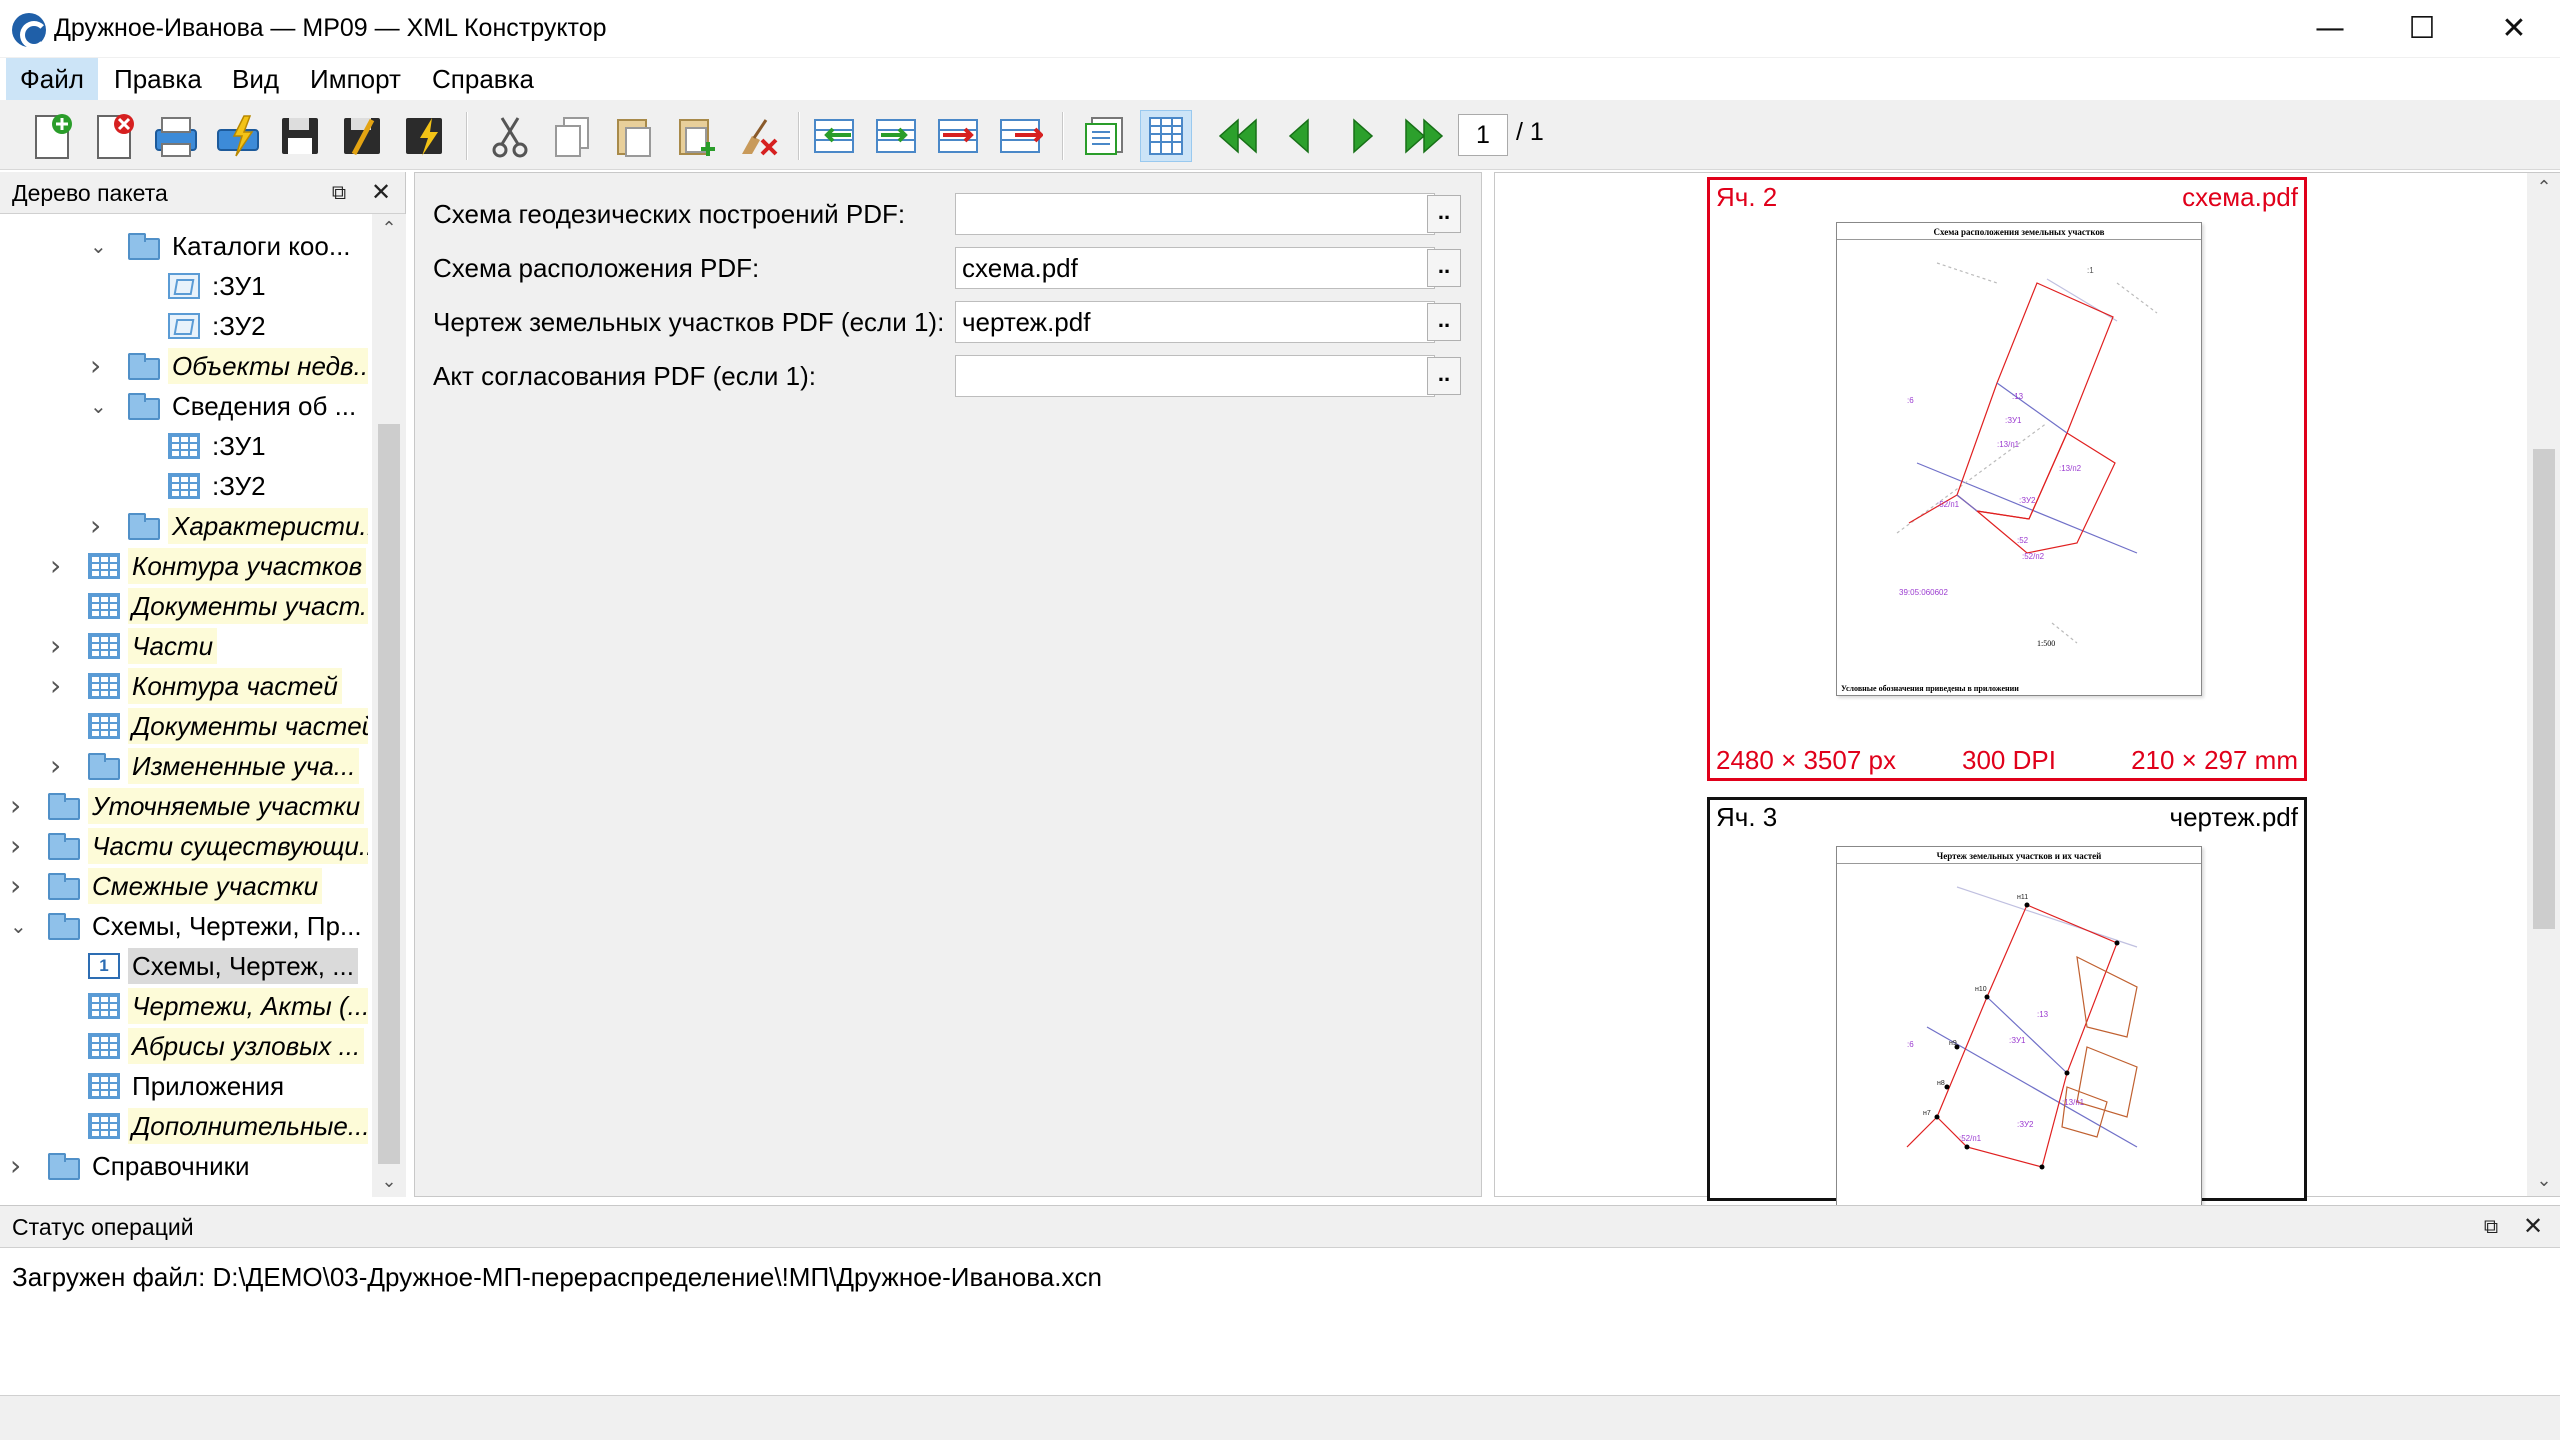 The image size is (2560, 1440). I want to click on maximize-button: ☐, so click(2422, 29).